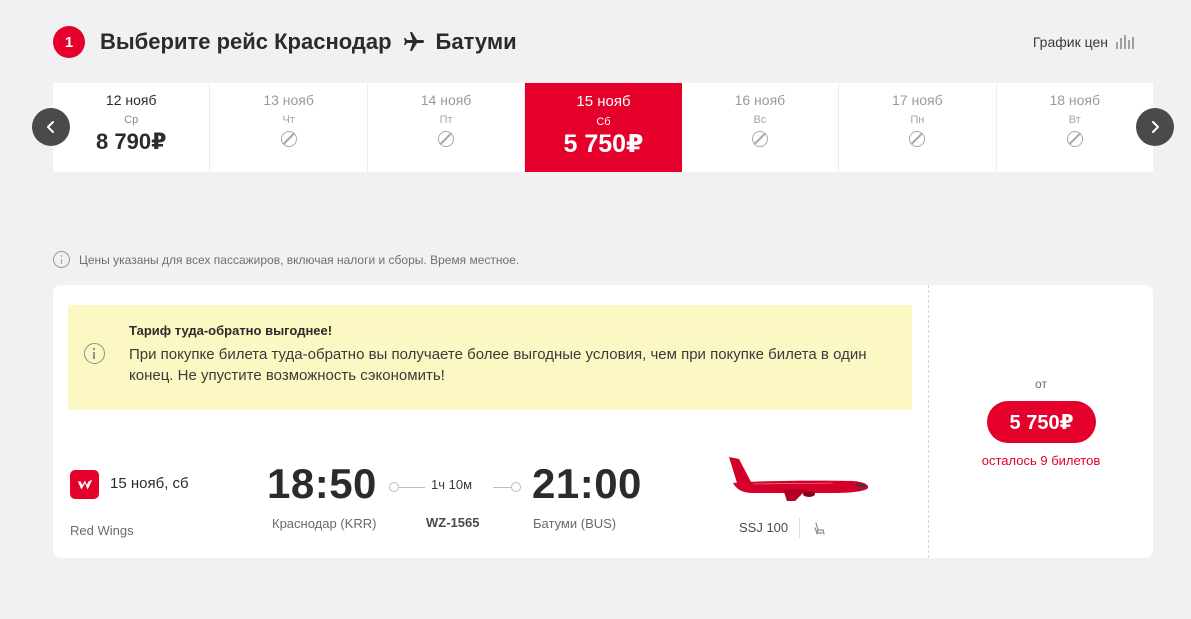  I want to click on seats-left-text: осталось 9 билетов, so click(1041, 460).